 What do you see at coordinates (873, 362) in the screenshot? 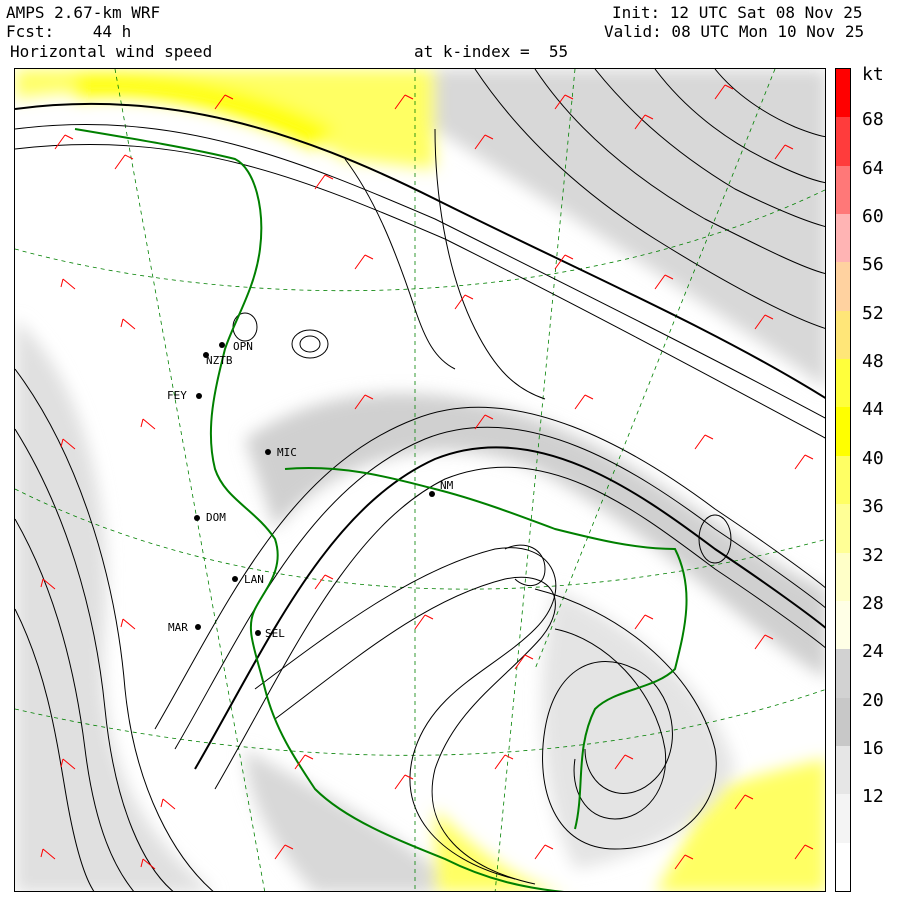
I see `colorbar-tick-label: 48` at bounding box center [873, 362].